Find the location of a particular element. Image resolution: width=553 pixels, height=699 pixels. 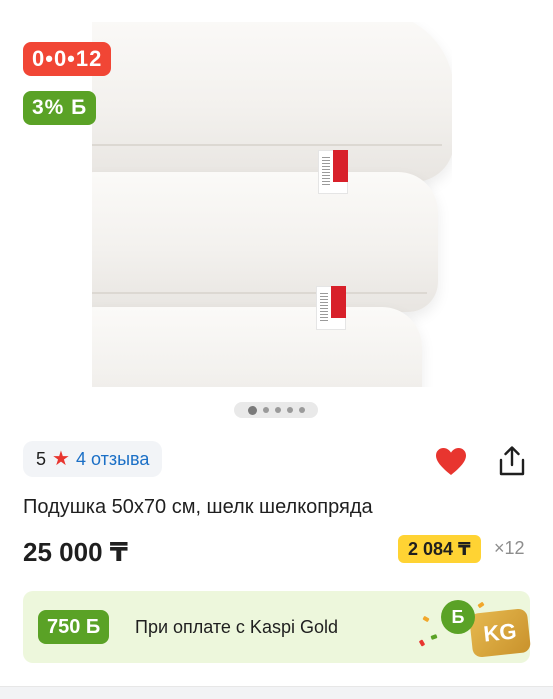

rating-reviews-chip: 5 ★ 4 отзыва is located at coordinates (93, 459).